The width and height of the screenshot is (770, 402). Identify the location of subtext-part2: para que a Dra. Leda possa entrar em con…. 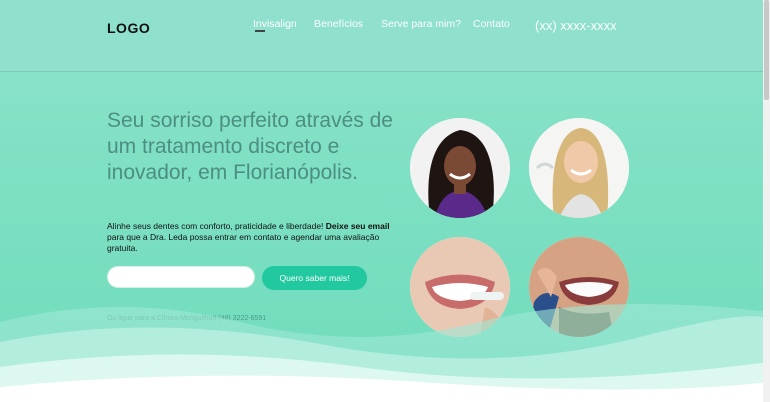
(243, 242).